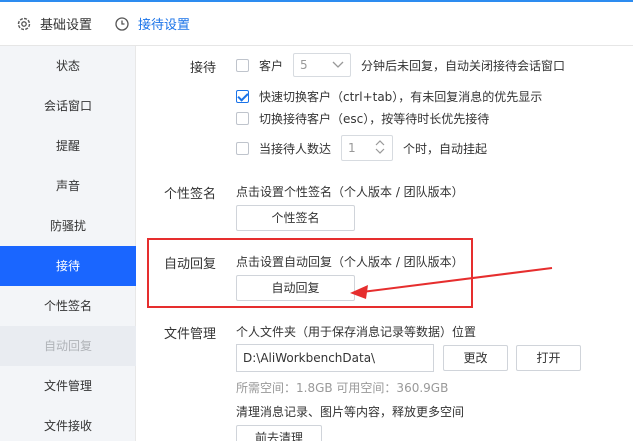 This screenshot has height=441, width=633. What do you see at coordinates (68, 423) in the screenshot?
I see `sidebar-item-file-receive: 文件接收` at bounding box center [68, 423].